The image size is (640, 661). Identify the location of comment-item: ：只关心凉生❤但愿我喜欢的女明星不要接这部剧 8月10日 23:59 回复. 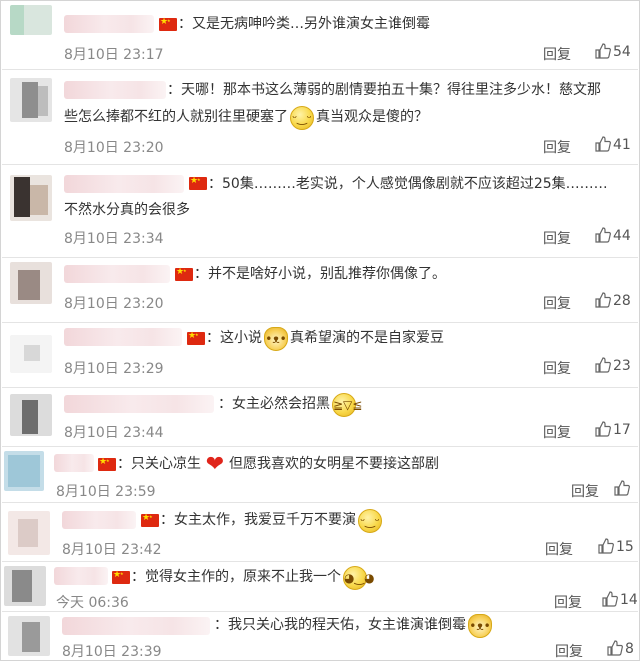
(320, 475).